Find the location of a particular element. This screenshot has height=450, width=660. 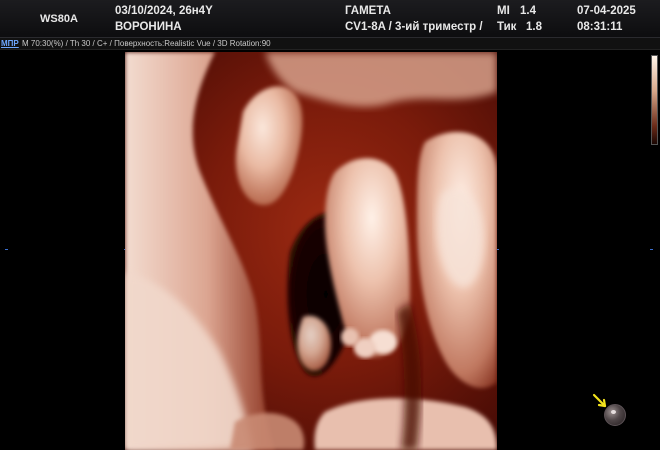

preset-name: ГАМЕТА is located at coordinates (368, 11).